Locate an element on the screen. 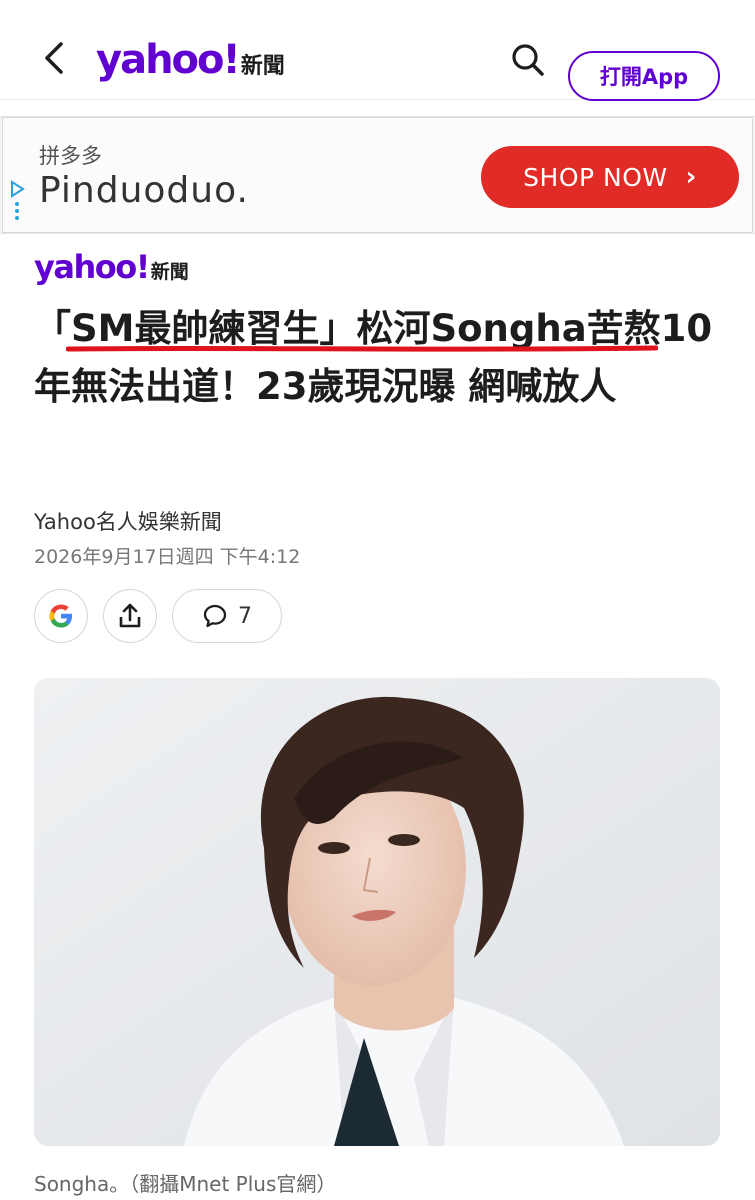 The image size is (755, 1200). comment-count: 7 is located at coordinates (245, 616).